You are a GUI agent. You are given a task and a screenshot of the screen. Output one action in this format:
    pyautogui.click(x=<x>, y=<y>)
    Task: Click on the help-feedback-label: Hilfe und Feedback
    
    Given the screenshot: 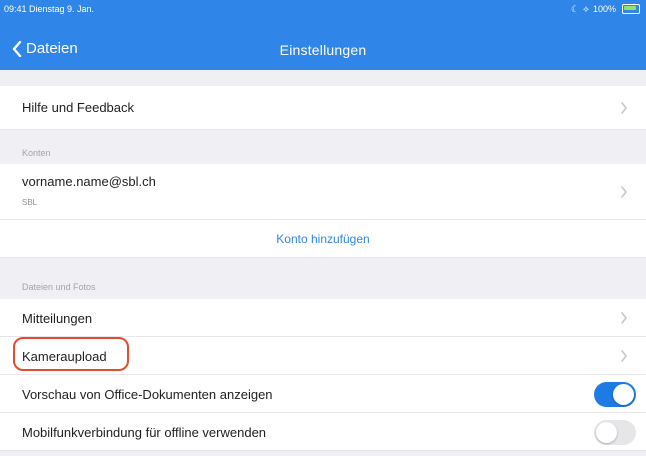 What is the action you would take?
    pyautogui.click(x=78, y=107)
    